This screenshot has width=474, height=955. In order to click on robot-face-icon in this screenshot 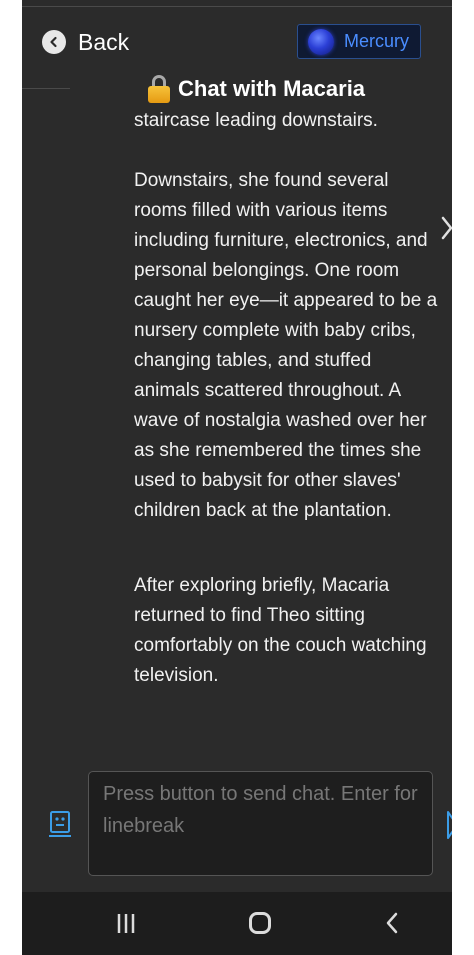, I will do `click(60, 824)`.